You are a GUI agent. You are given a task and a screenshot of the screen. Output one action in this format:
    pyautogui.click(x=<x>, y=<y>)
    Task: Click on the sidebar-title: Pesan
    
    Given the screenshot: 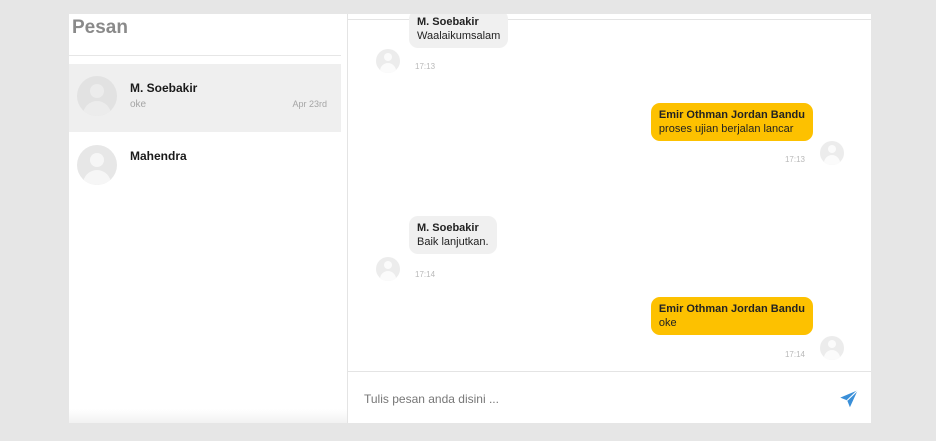 What is the action you would take?
    pyautogui.click(x=100, y=27)
    